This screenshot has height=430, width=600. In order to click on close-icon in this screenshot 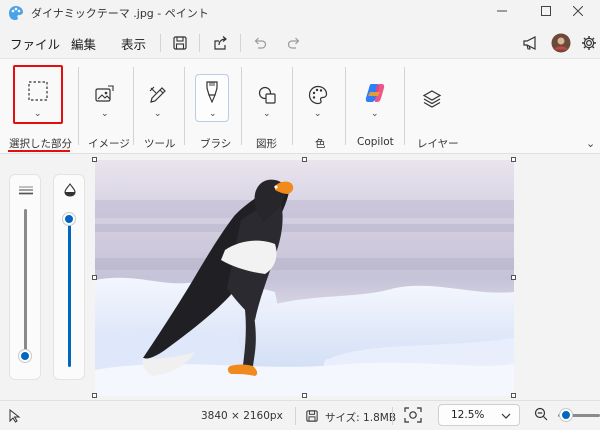, I will do `click(578, 11)`.